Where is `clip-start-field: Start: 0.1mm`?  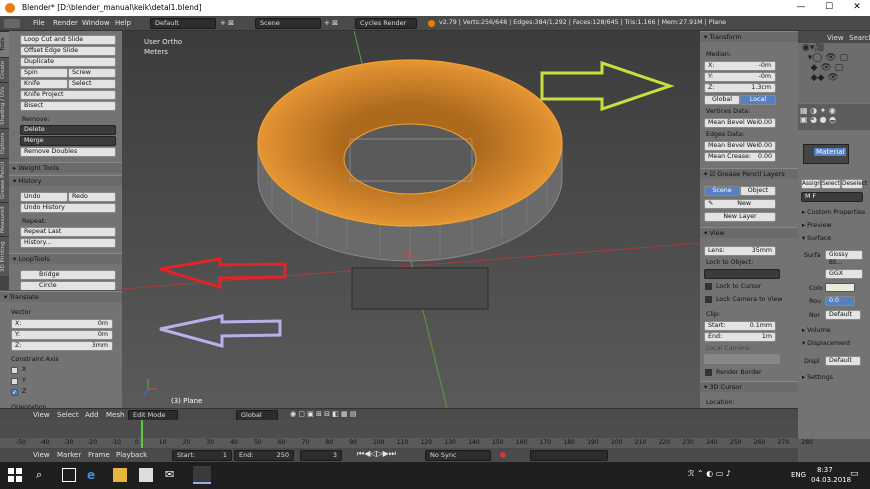
clip-start-field: Start: 0.1mm is located at coordinates (740, 326).